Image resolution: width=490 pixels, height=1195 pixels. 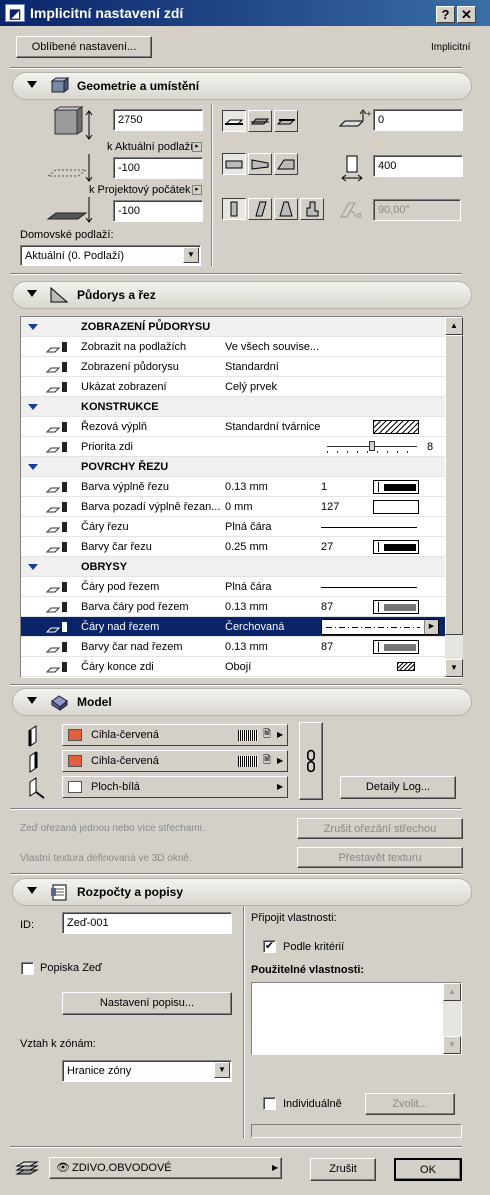 What do you see at coordinates (327, 547) in the screenshot?
I see `grid-row-pen-number: 27` at bounding box center [327, 547].